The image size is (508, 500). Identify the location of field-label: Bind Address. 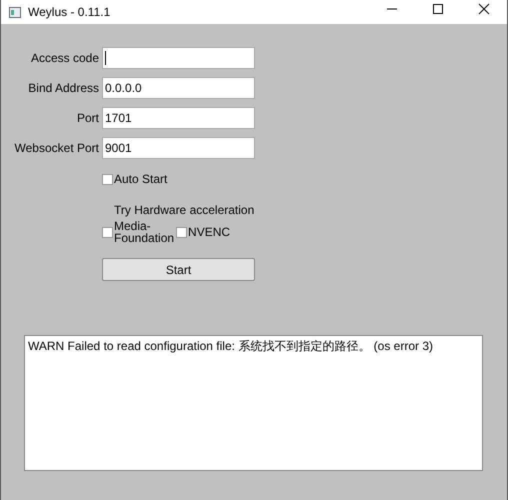
(63, 88).